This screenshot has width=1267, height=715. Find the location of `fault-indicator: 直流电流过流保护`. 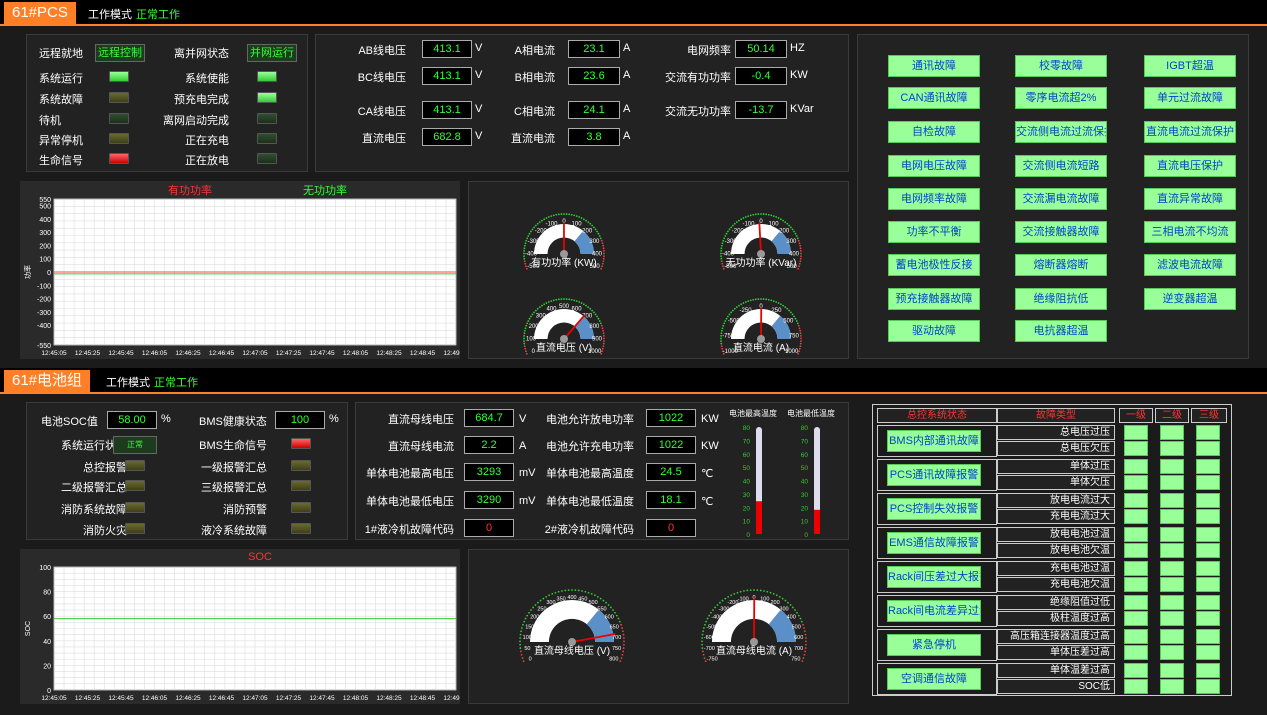

fault-indicator: 直流电流过流保护 is located at coordinates (1190, 132).